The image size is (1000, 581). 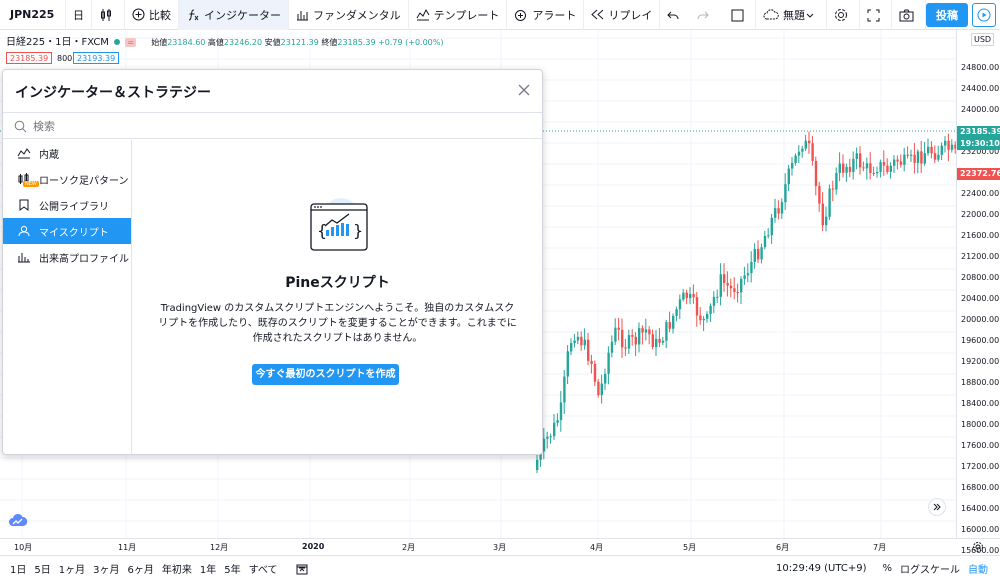 I want to click on price-tick-label: 24400.00, so click(x=980, y=88).